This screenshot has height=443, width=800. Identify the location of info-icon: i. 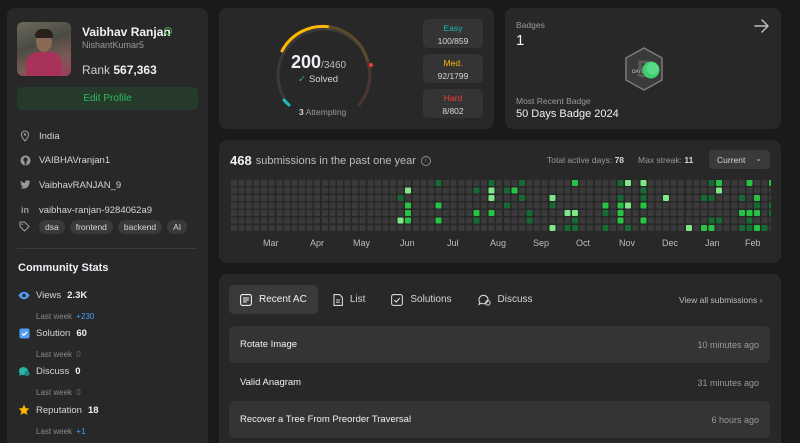
(425, 160).